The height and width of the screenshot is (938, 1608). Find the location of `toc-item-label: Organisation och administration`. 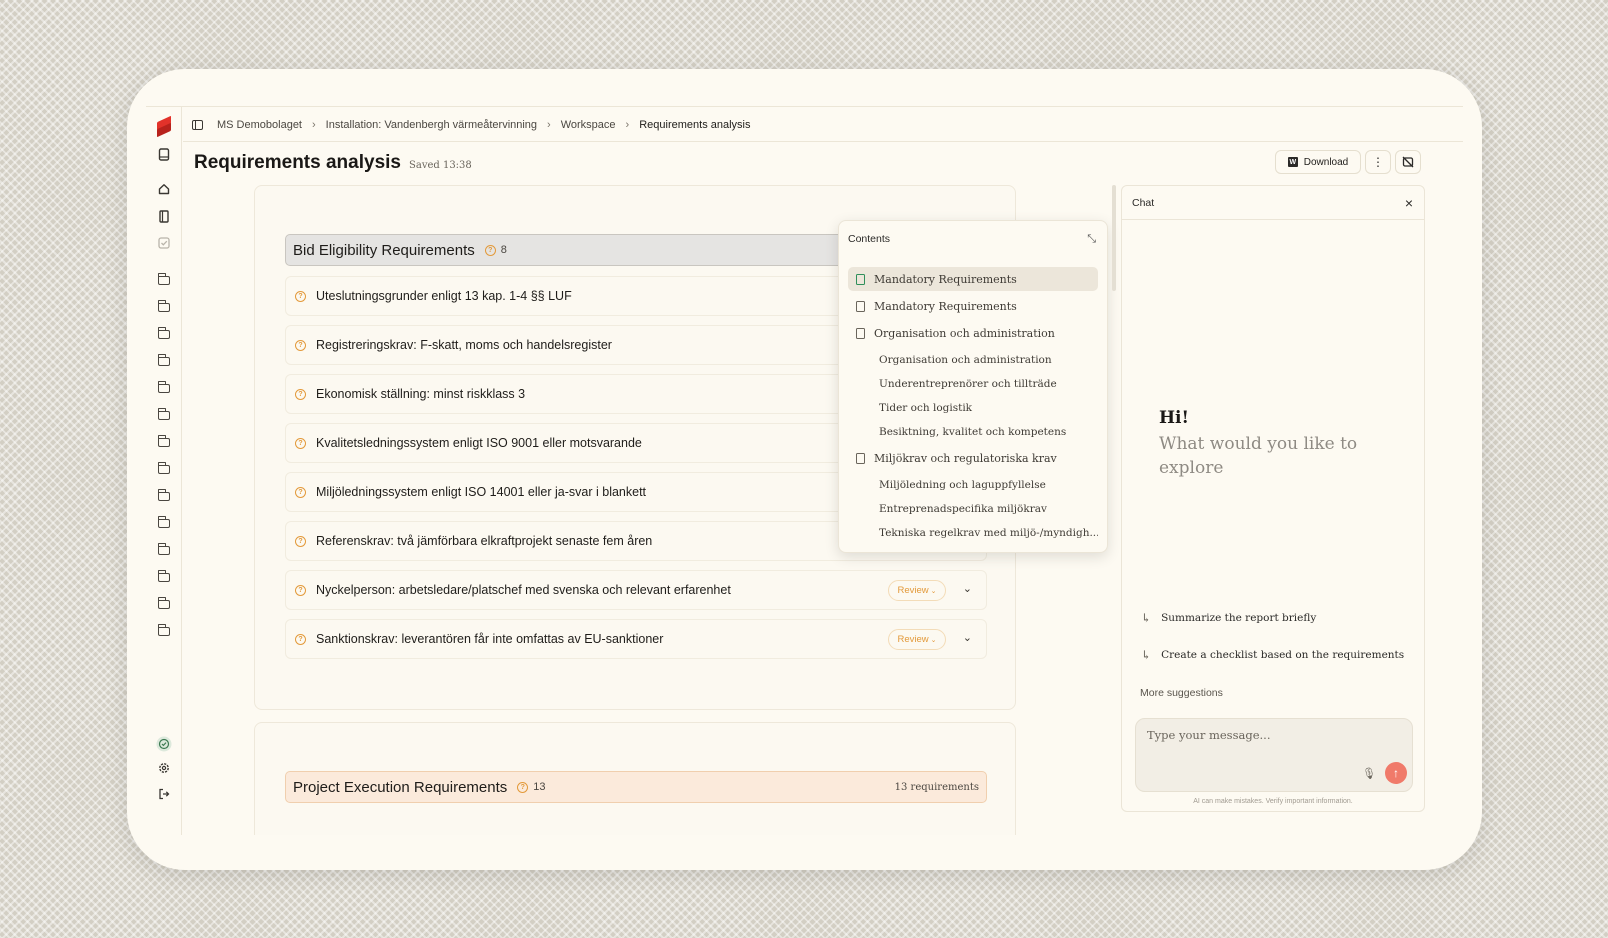

toc-item-label: Organisation och administration is located at coordinates (964, 333).